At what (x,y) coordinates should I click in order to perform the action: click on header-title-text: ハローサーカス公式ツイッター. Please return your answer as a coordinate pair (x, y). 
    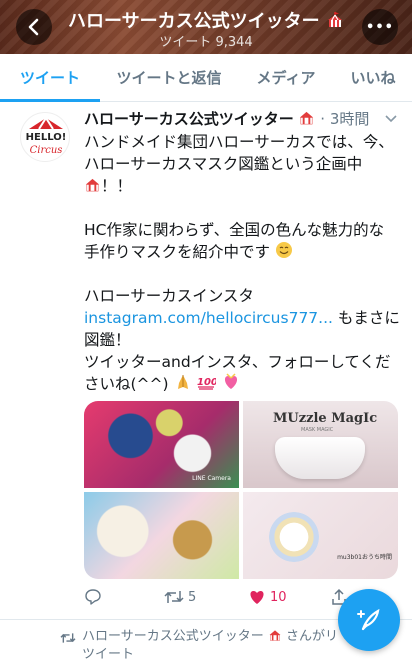
    Looking at the image, I should click on (194, 21).